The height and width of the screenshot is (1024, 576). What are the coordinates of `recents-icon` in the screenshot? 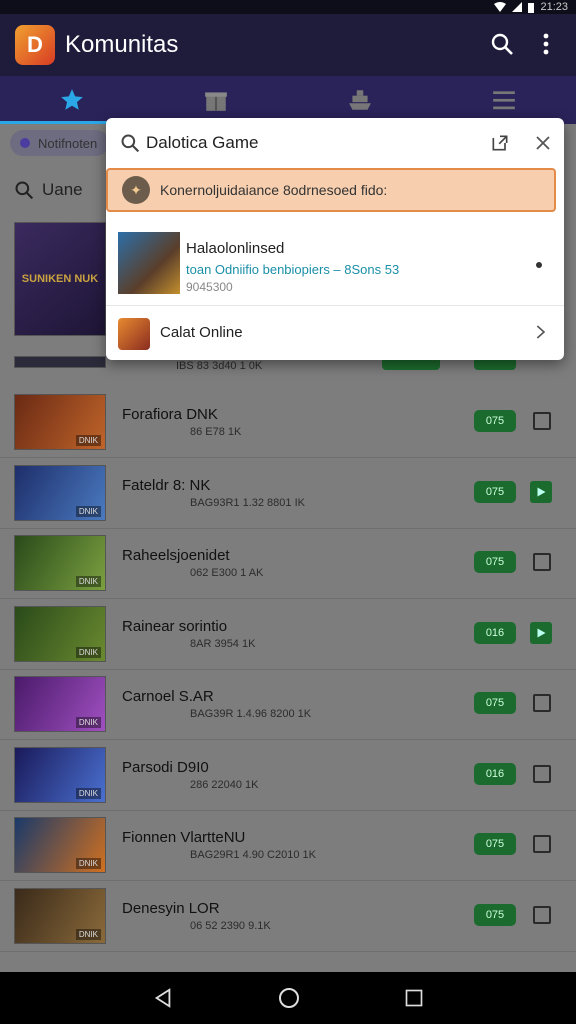 It's located at (414, 998).